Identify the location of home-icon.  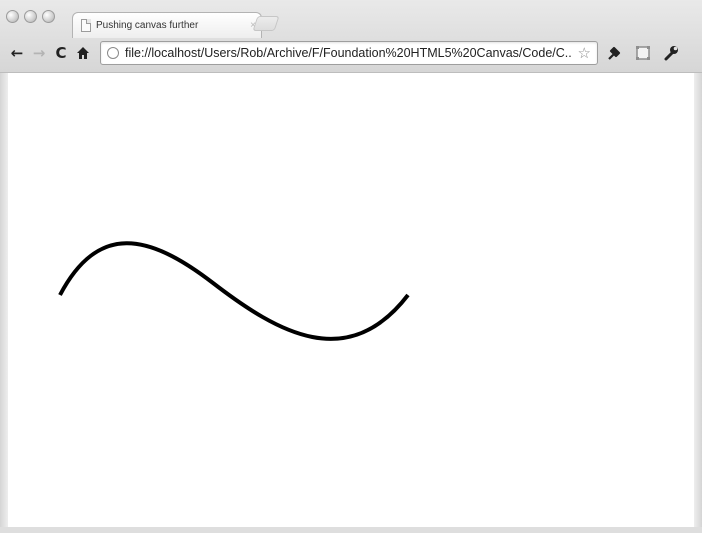
(83, 53).